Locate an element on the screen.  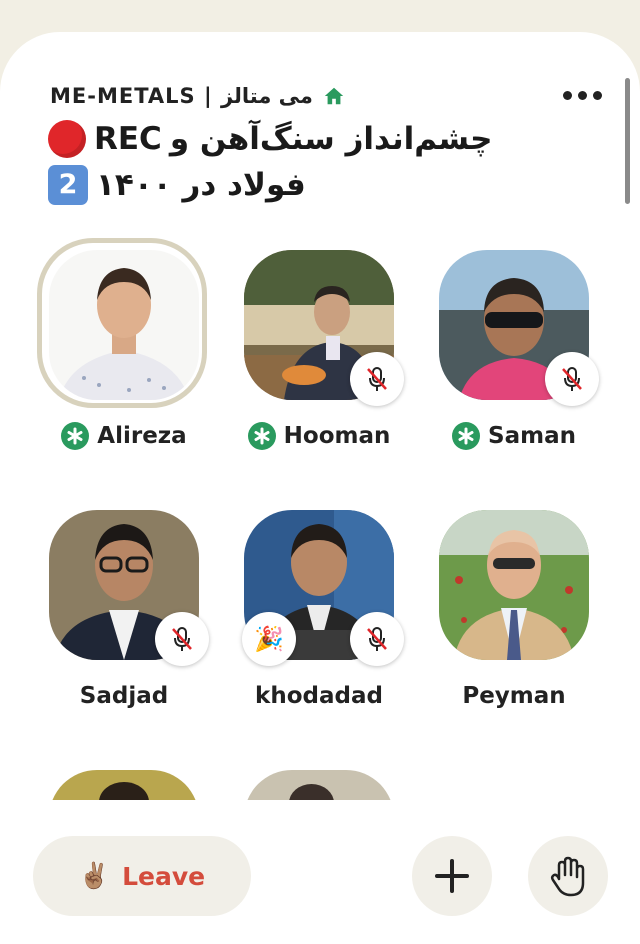
room-title-line-1: REC چشم‌انداز سنگ‌آهن و is located at coordinates (278, 139).